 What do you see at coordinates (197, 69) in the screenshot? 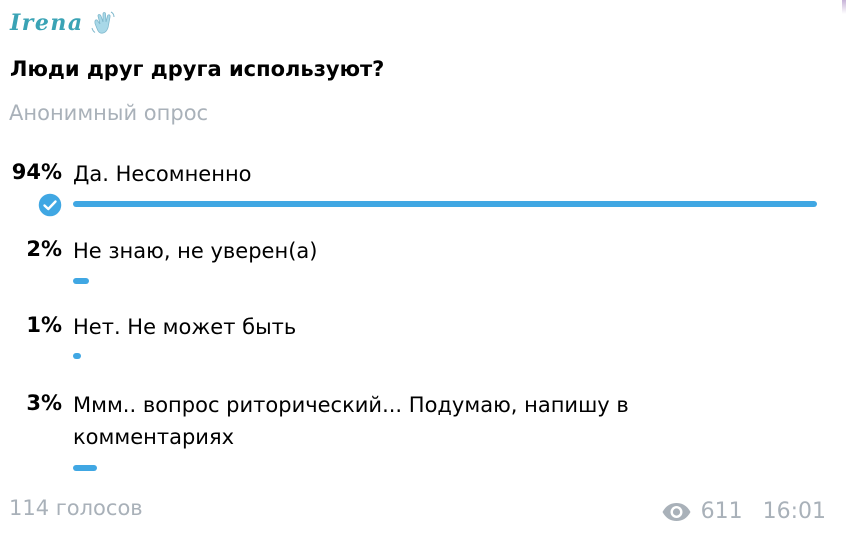
I see `poll-question: Люди друг друга используют?` at bounding box center [197, 69].